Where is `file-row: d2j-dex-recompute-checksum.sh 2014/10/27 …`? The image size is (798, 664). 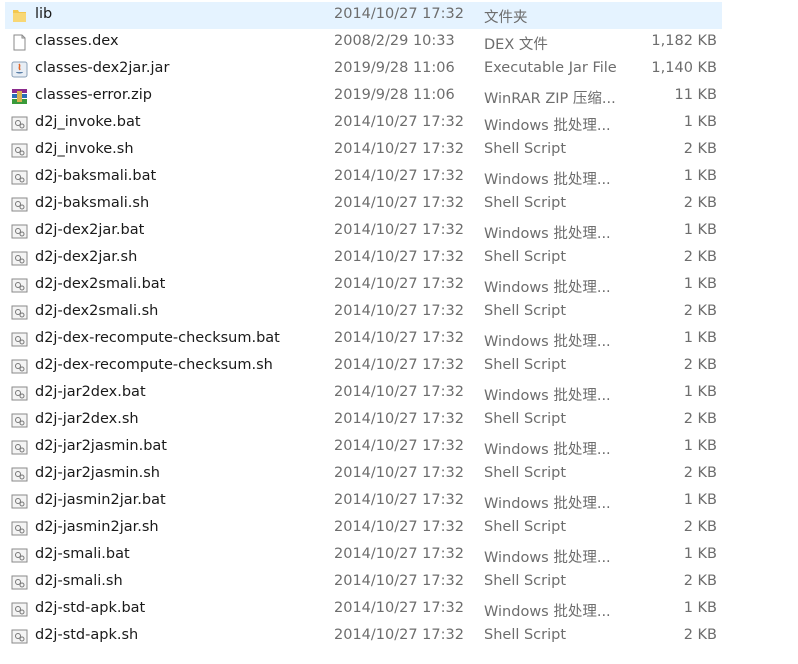 file-row: d2j-dex-recompute-checksum.sh 2014/10/27 … is located at coordinates (363, 366).